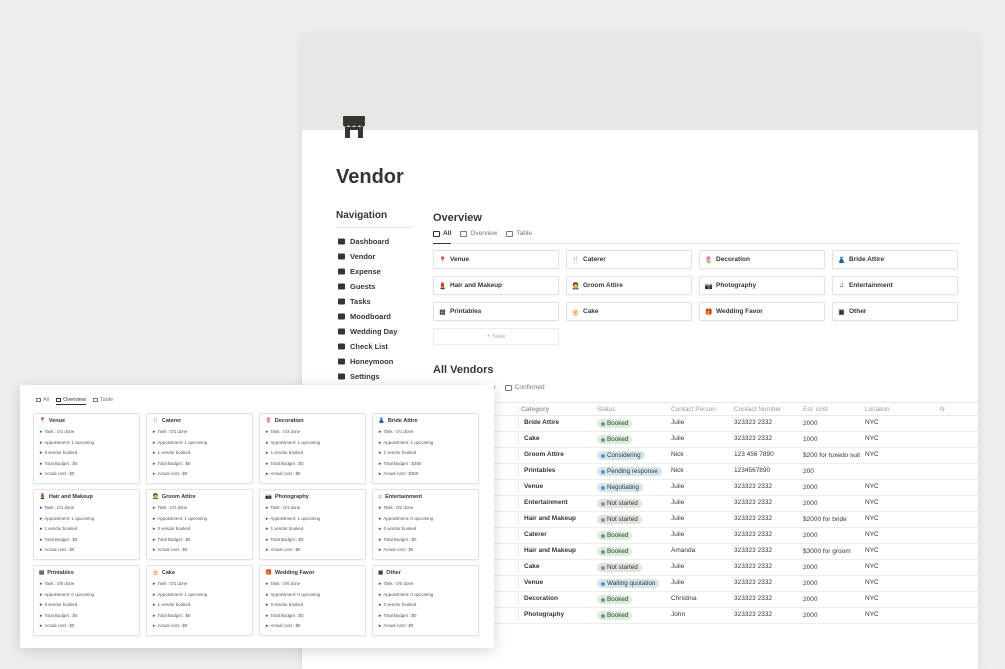  Describe the element at coordinates (834, 551) in the screenshot. I see `est-cost-cell: $3000 for groom` at that location.